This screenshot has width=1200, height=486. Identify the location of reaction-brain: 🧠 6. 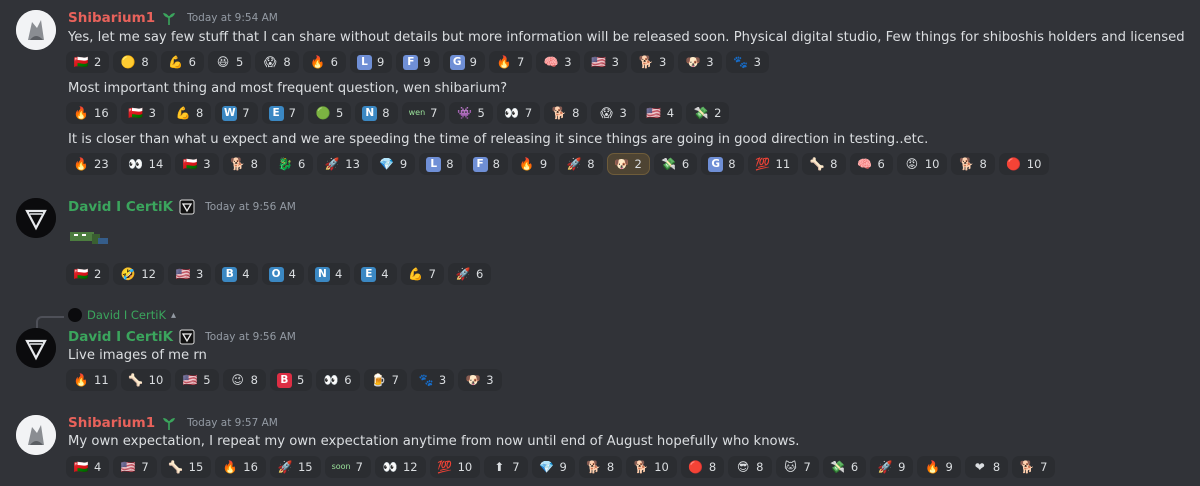
(871, 164).